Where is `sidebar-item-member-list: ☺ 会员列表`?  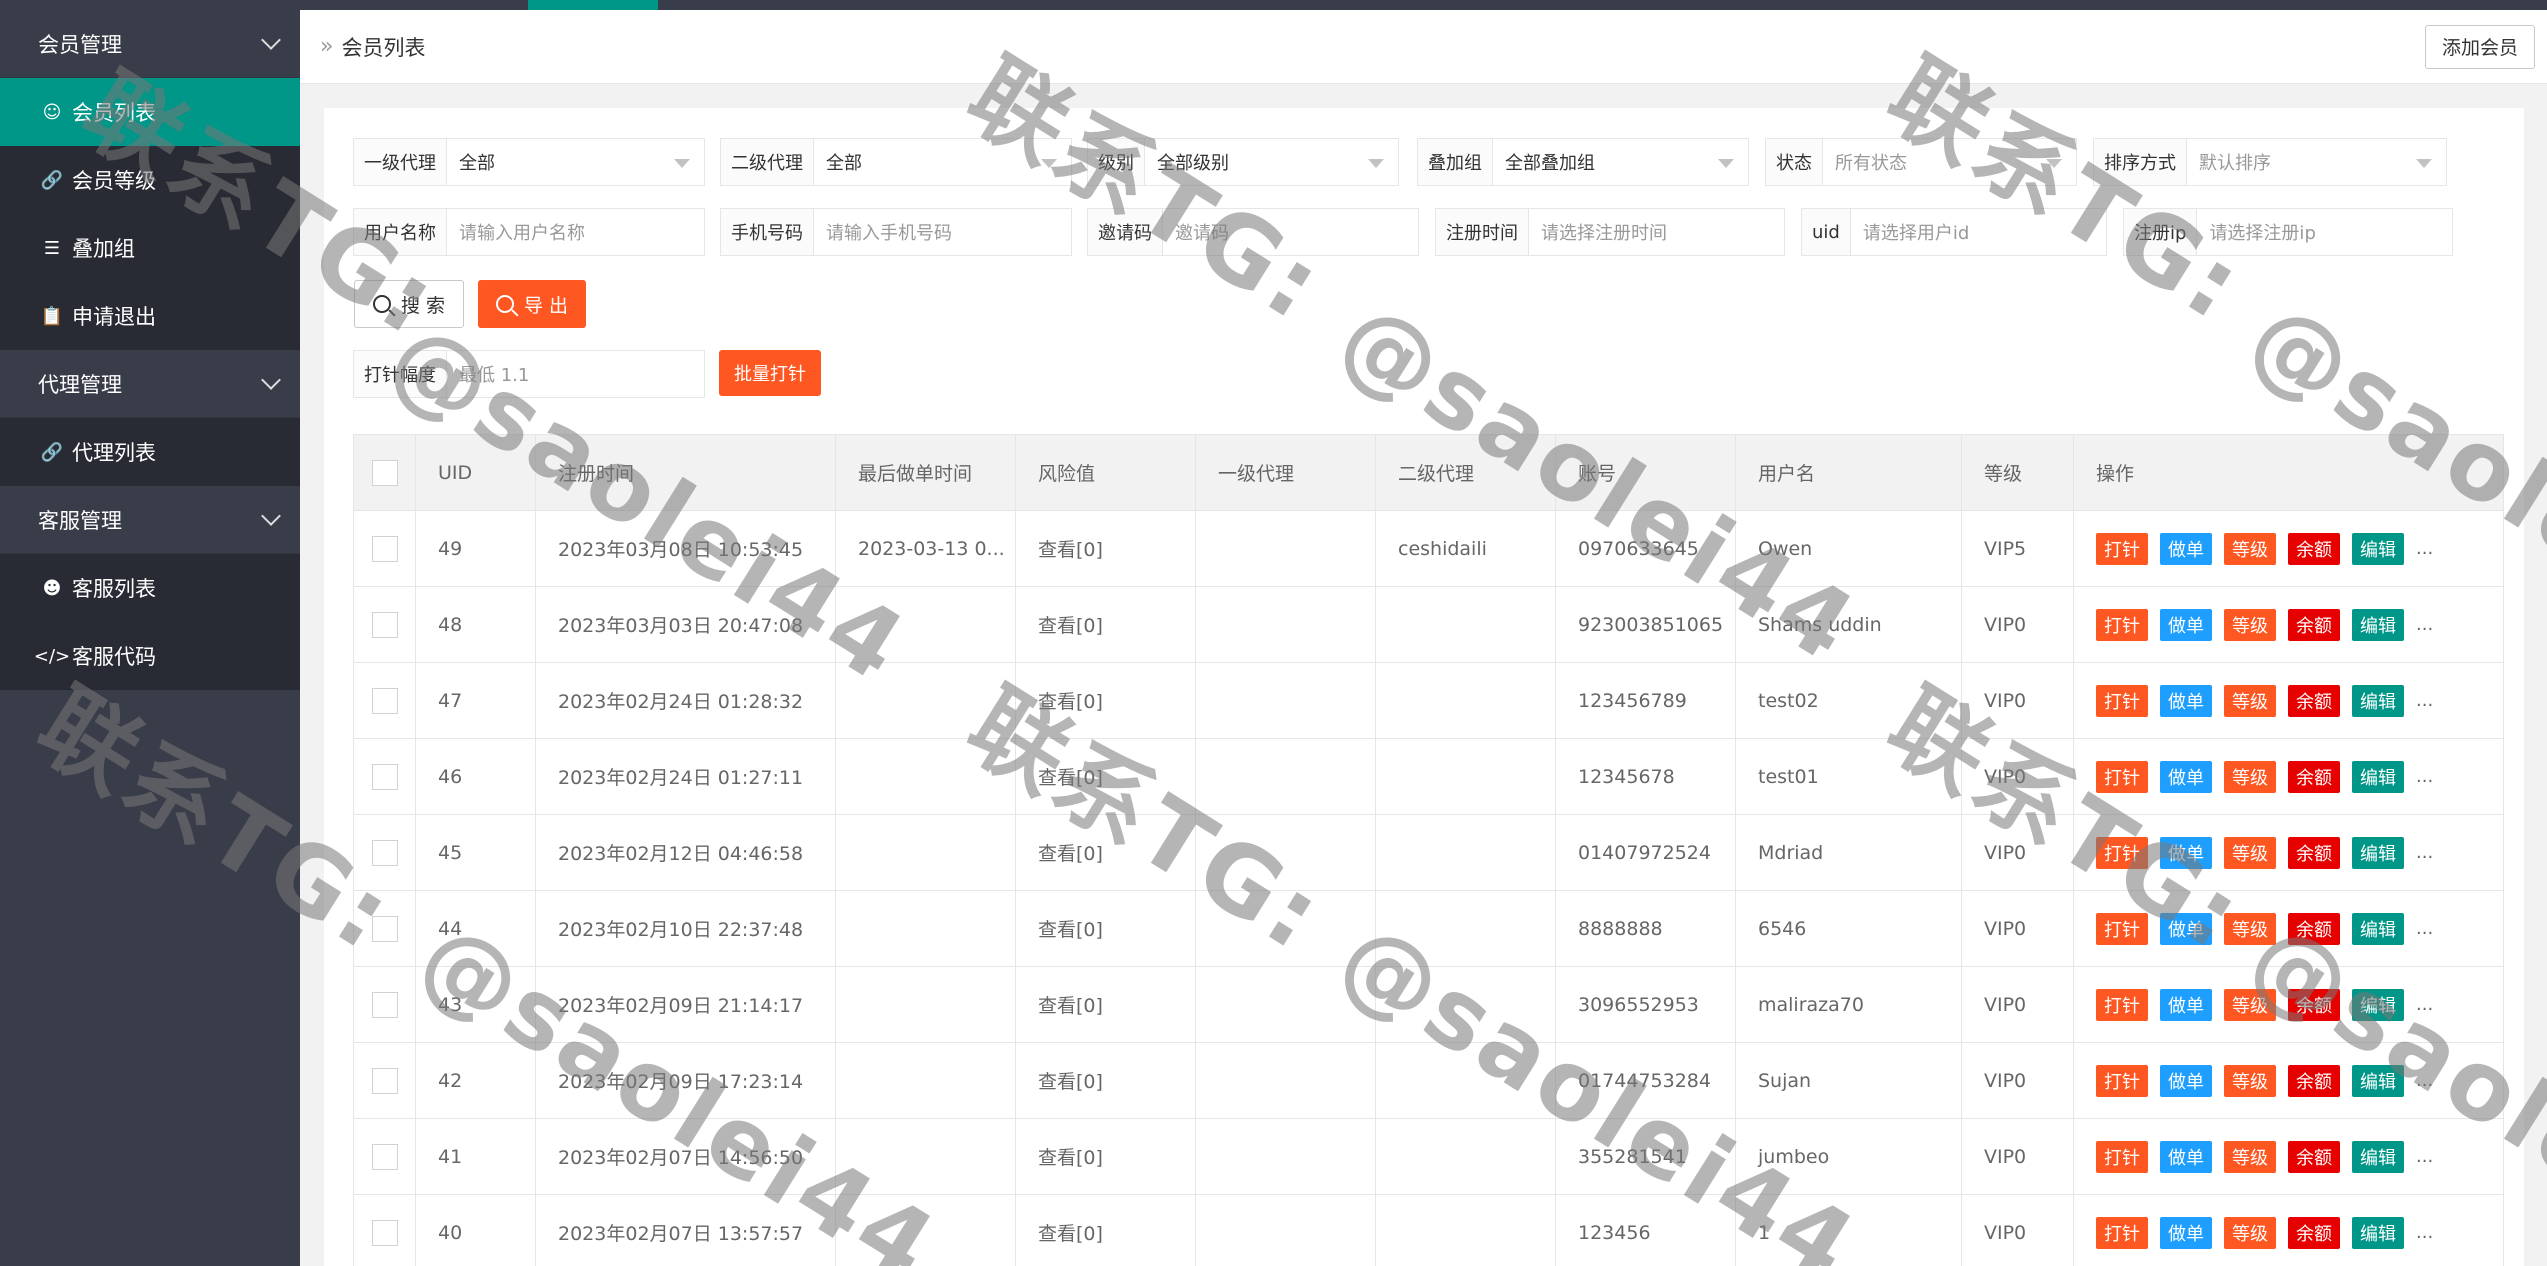
sidebar-item-member-list: ☺ 会员列表 is located at coordinates (150, 112).